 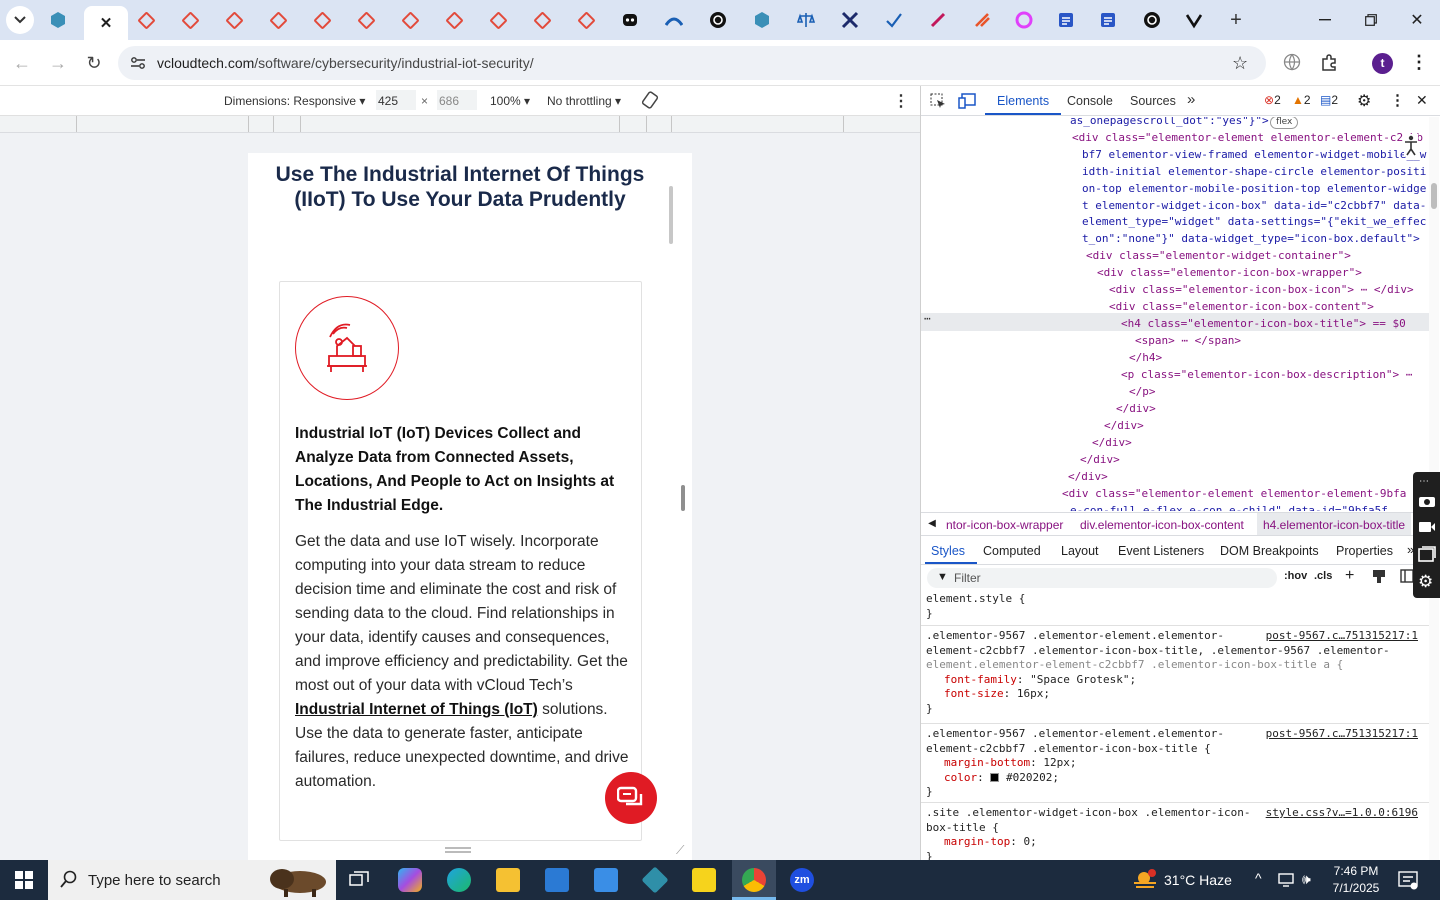 What do you see at coordinates (20, 20) in the screenshot?
I see `tab-search-button` at bounding box center [20, 20].